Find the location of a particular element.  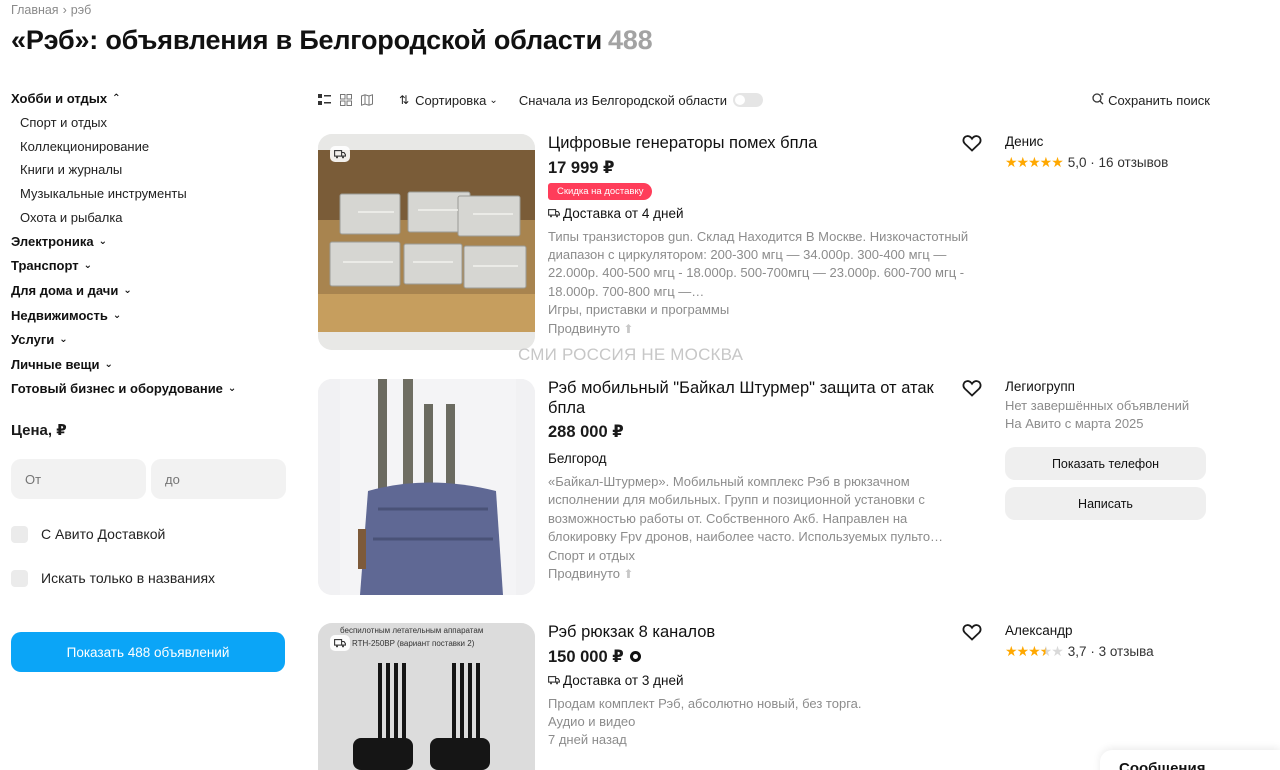

breadcrumb: Главная › рэб is located at coordinates (53, 10).